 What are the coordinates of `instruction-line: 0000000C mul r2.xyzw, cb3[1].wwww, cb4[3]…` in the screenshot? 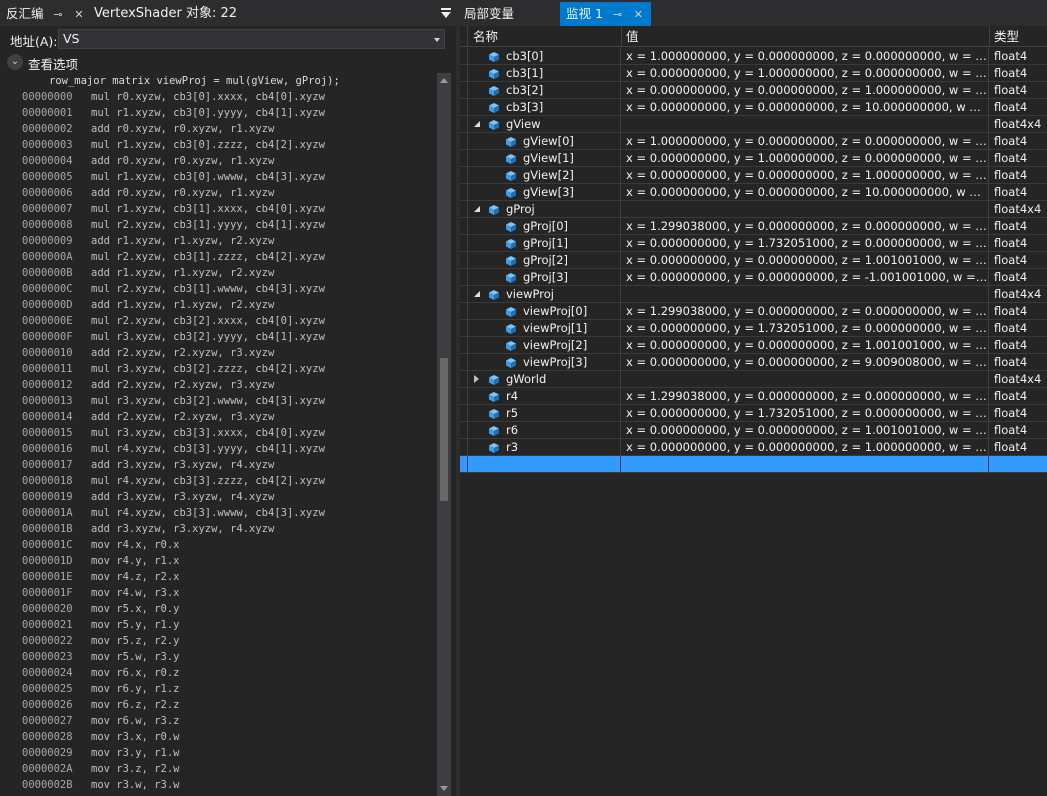 It's located at (218, 289).